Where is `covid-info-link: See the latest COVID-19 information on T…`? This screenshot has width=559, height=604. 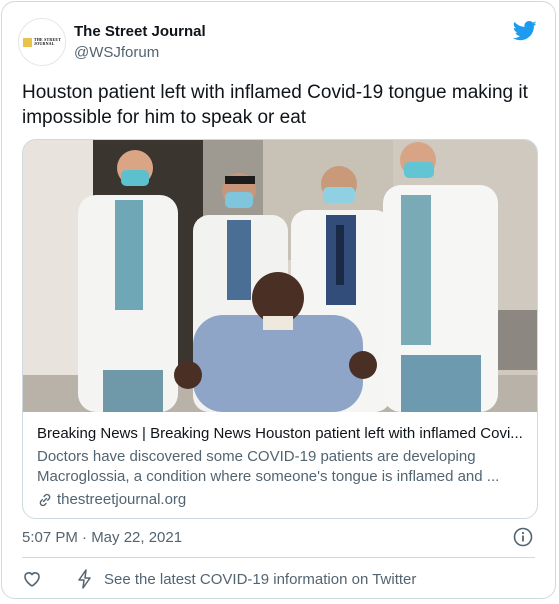
covid-info-link: See the latest COVID-19 information on T… is located at coordinates (260, 579).